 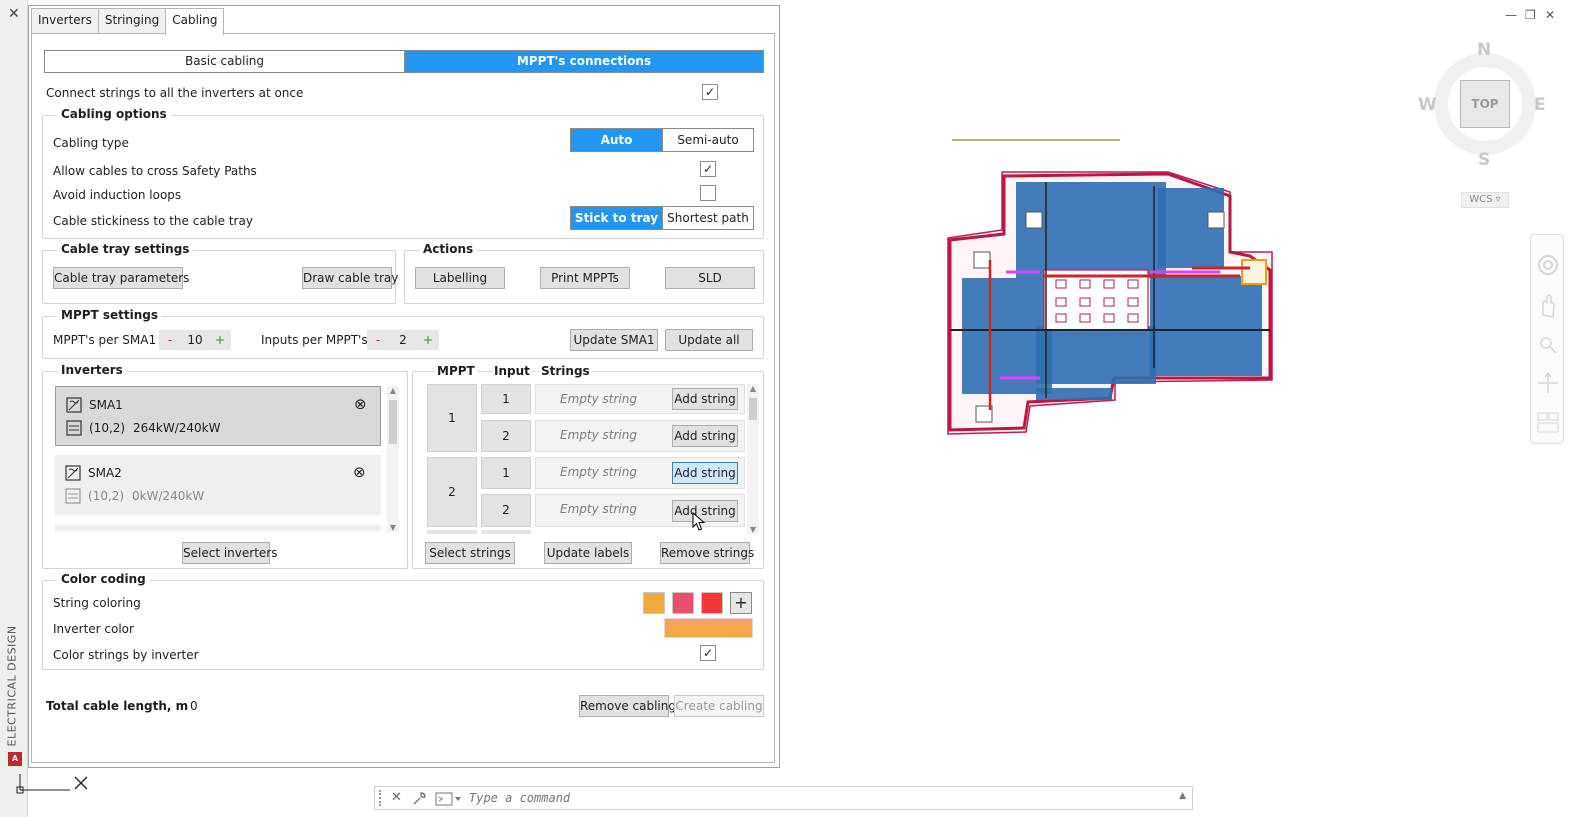 I want to click on add-color-button: +, so click(x=741, y=603).